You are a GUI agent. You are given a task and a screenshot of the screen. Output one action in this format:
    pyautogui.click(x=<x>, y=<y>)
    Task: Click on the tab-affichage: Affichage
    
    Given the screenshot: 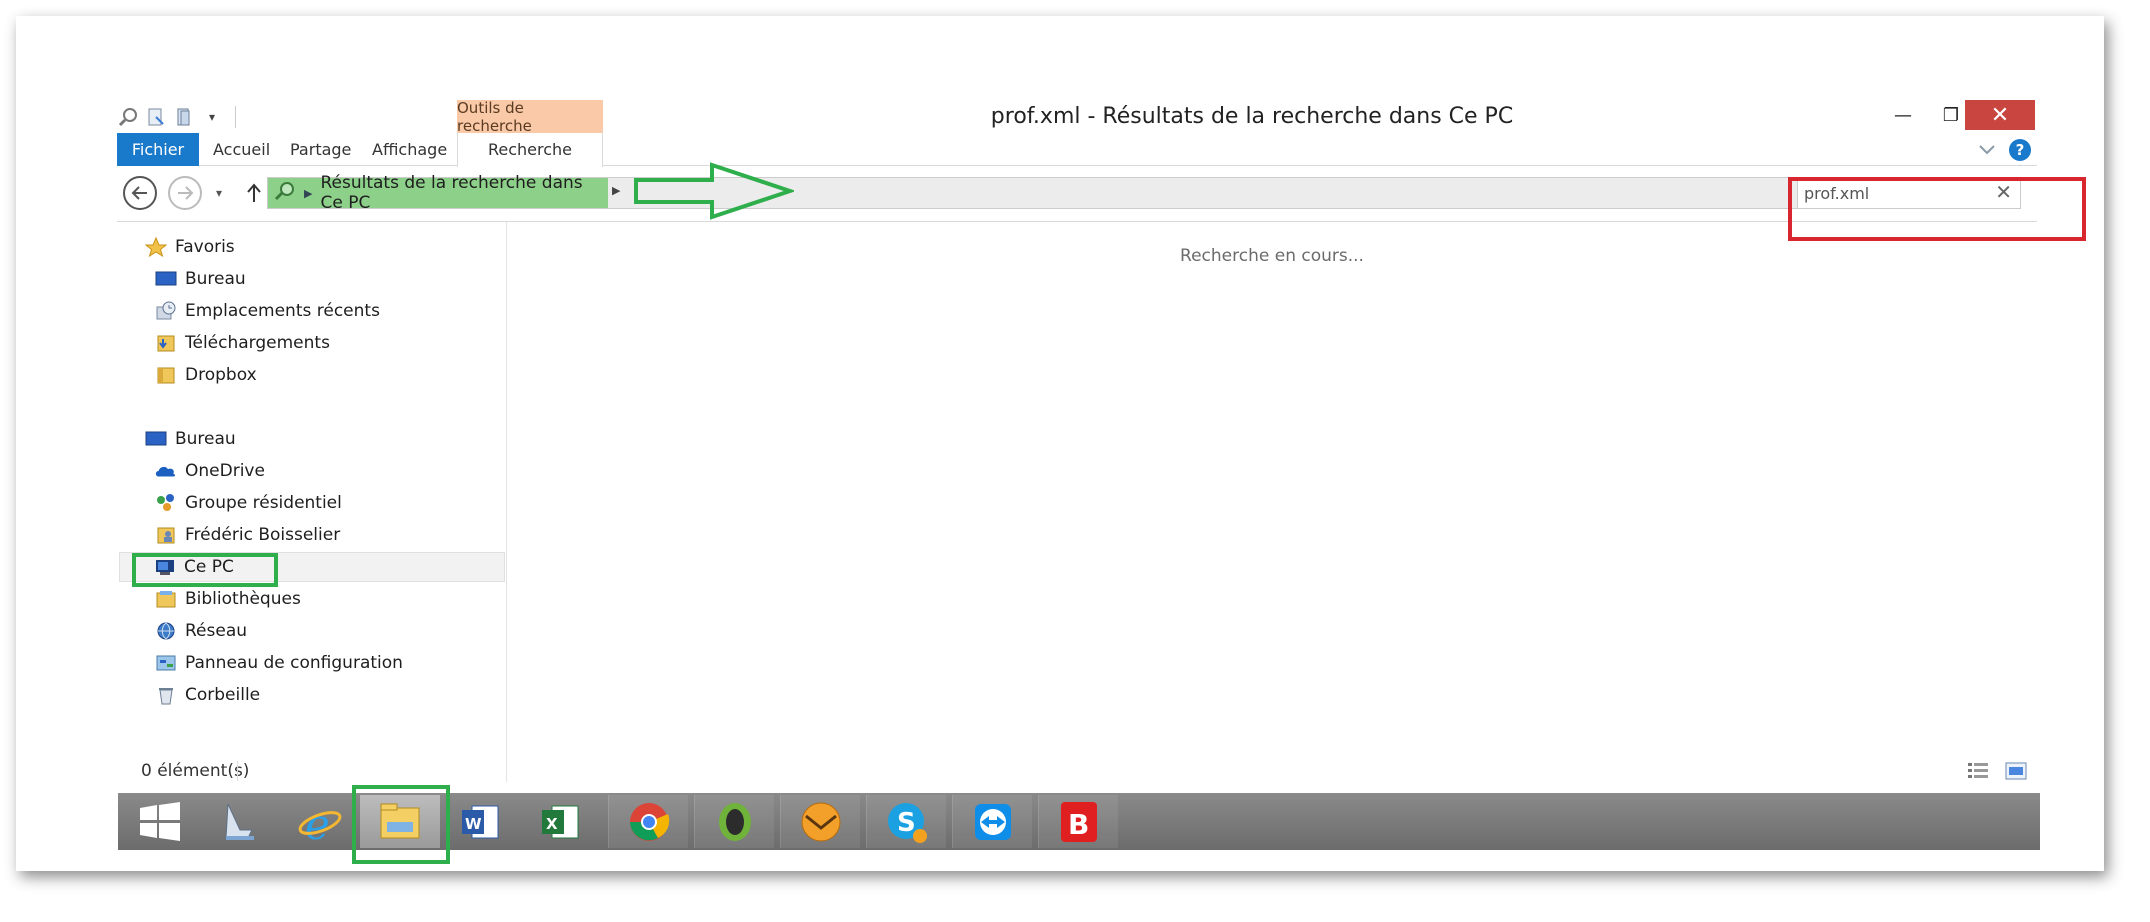 What is the action you would take?
    pyautogui.click(x=409, y=149)
    